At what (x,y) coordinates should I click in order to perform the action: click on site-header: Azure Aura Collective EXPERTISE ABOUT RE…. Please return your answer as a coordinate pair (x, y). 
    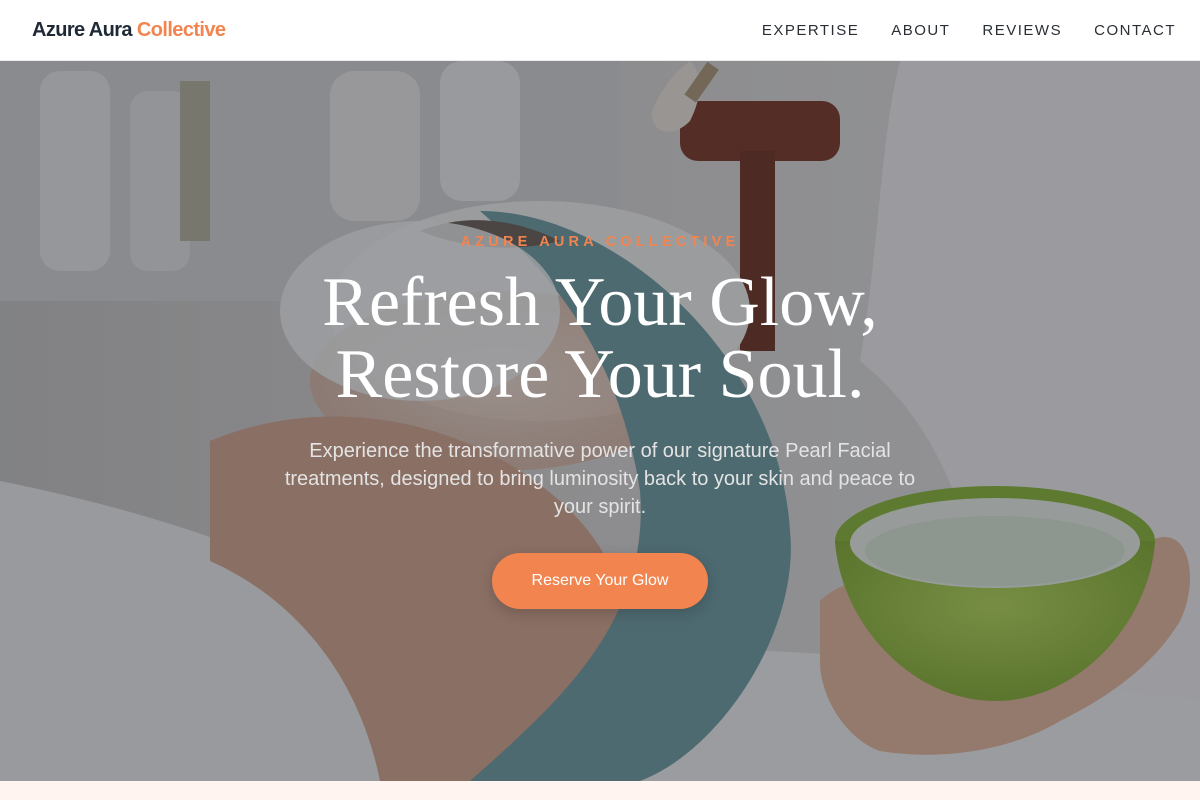
    Looking at the image, I should click on (600, 30).